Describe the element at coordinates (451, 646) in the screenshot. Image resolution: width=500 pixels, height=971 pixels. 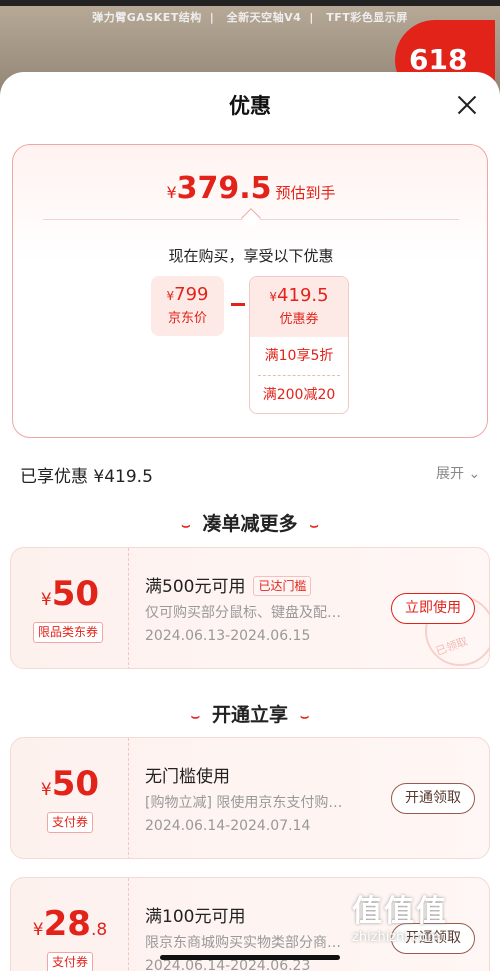
I see `stamp-text: 已领取` at that location.